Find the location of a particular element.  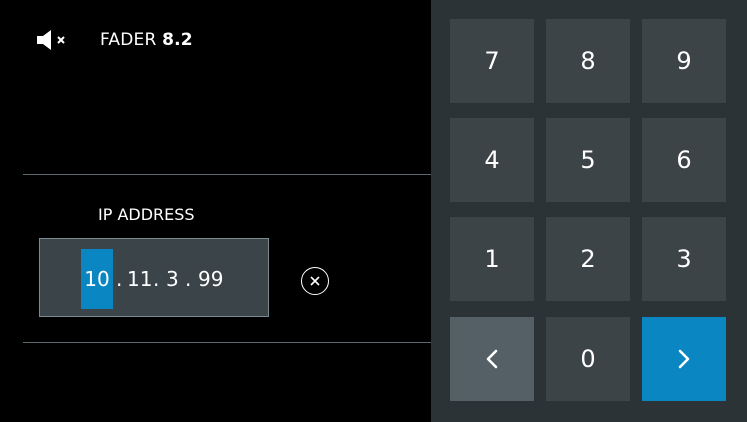

key-6: 6 is located at coordinates (684, 160).